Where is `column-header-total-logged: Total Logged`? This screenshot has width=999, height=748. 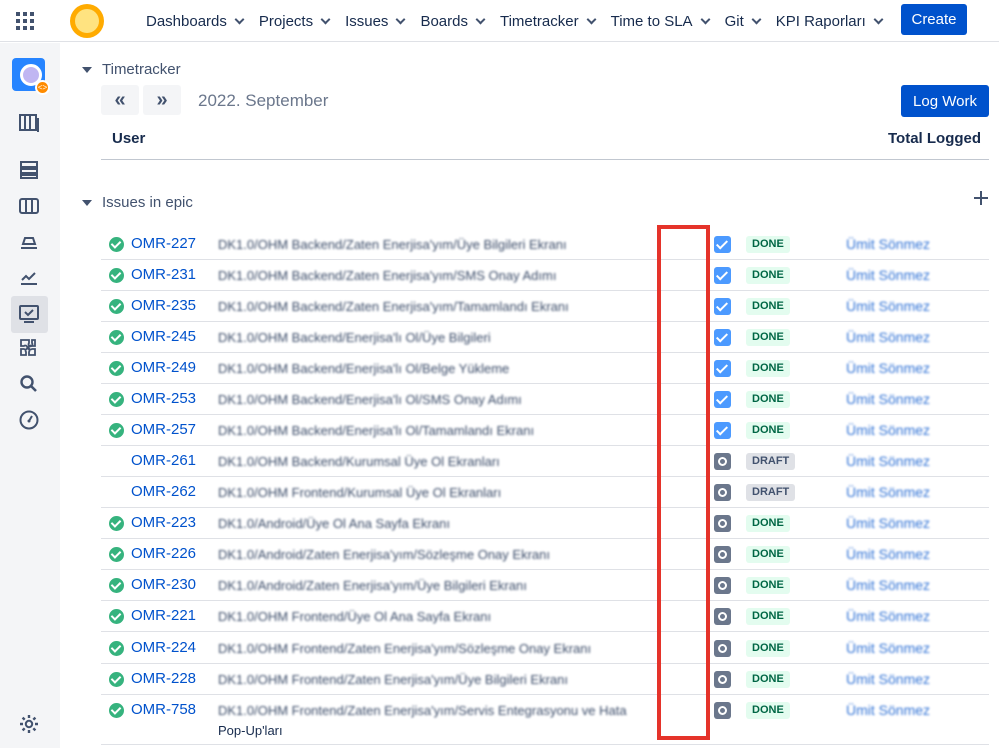 column-header-total-logged: Total Logged is located at coordinates (935, 138).